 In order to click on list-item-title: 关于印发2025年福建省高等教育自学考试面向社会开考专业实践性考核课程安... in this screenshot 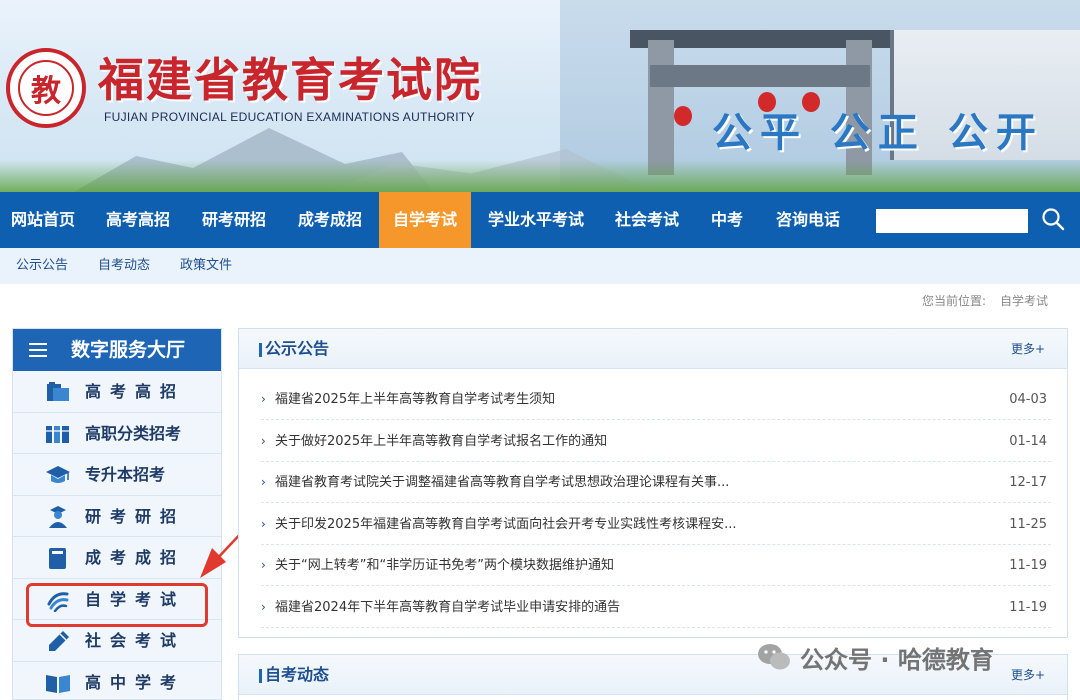, I will do `click(505, 524)`.